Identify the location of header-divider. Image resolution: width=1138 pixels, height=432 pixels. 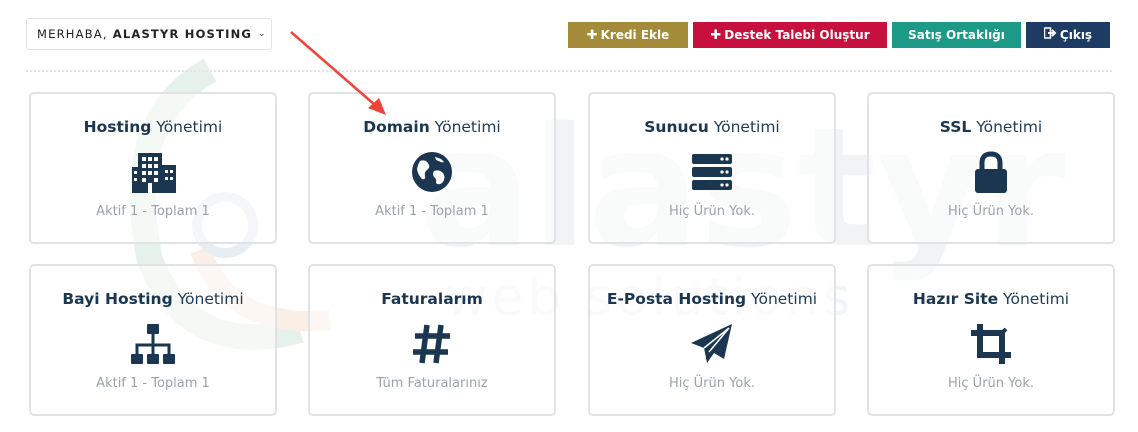
(569, 71).